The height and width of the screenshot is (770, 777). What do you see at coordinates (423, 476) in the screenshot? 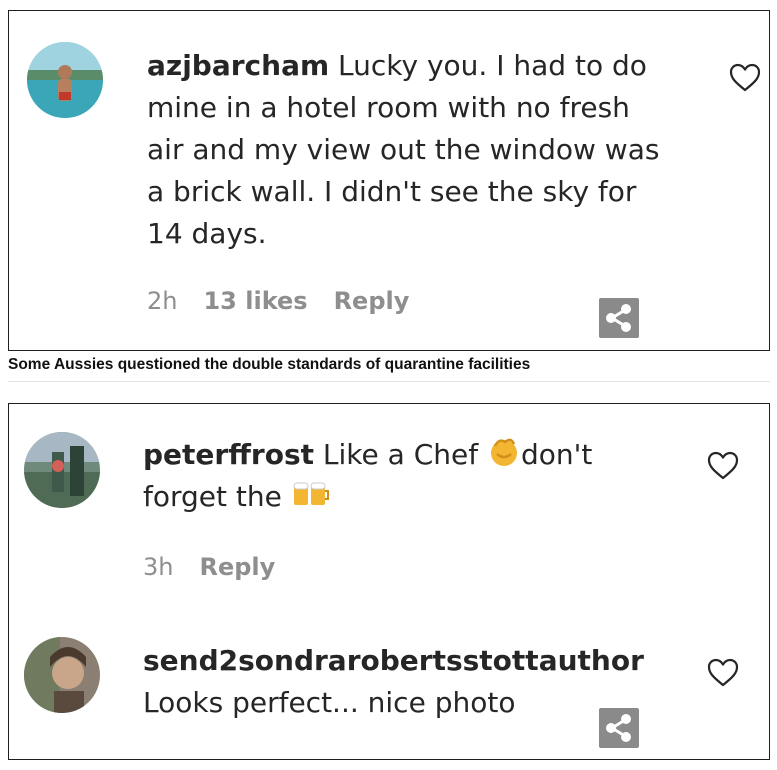
I see `comment-text-block: peterffrost Like a Chef don't forget the` at bounding box center [423, 476].